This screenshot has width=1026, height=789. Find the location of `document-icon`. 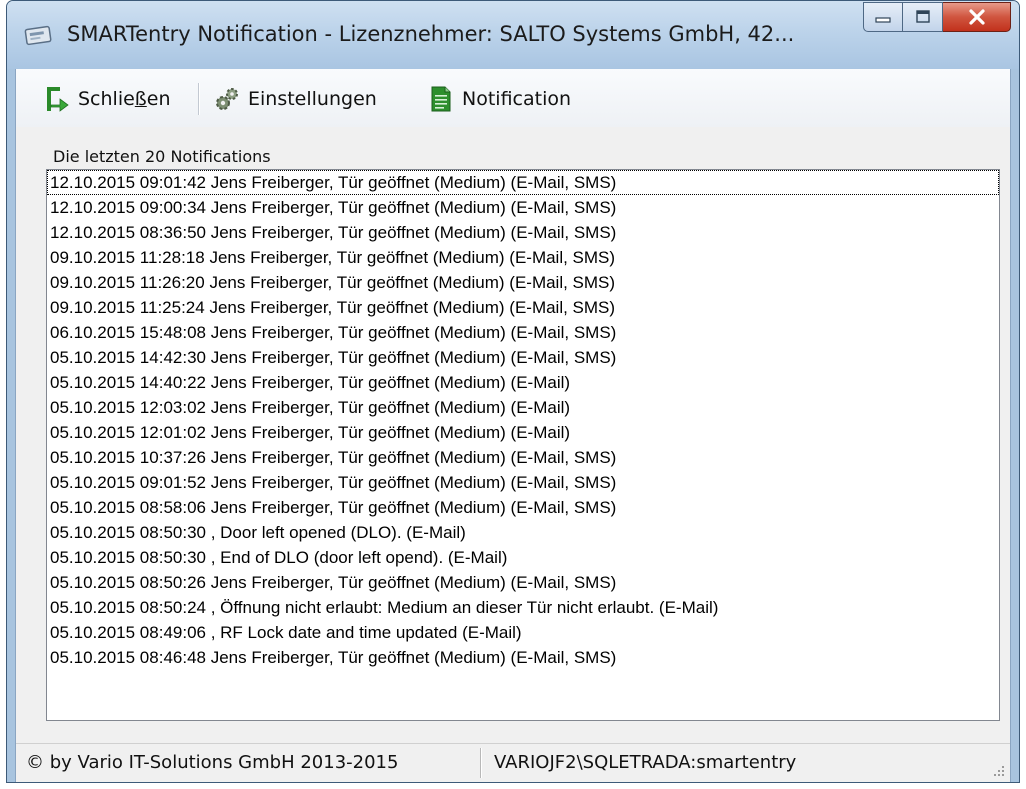

document-icon is located at coordinates (441, 99).